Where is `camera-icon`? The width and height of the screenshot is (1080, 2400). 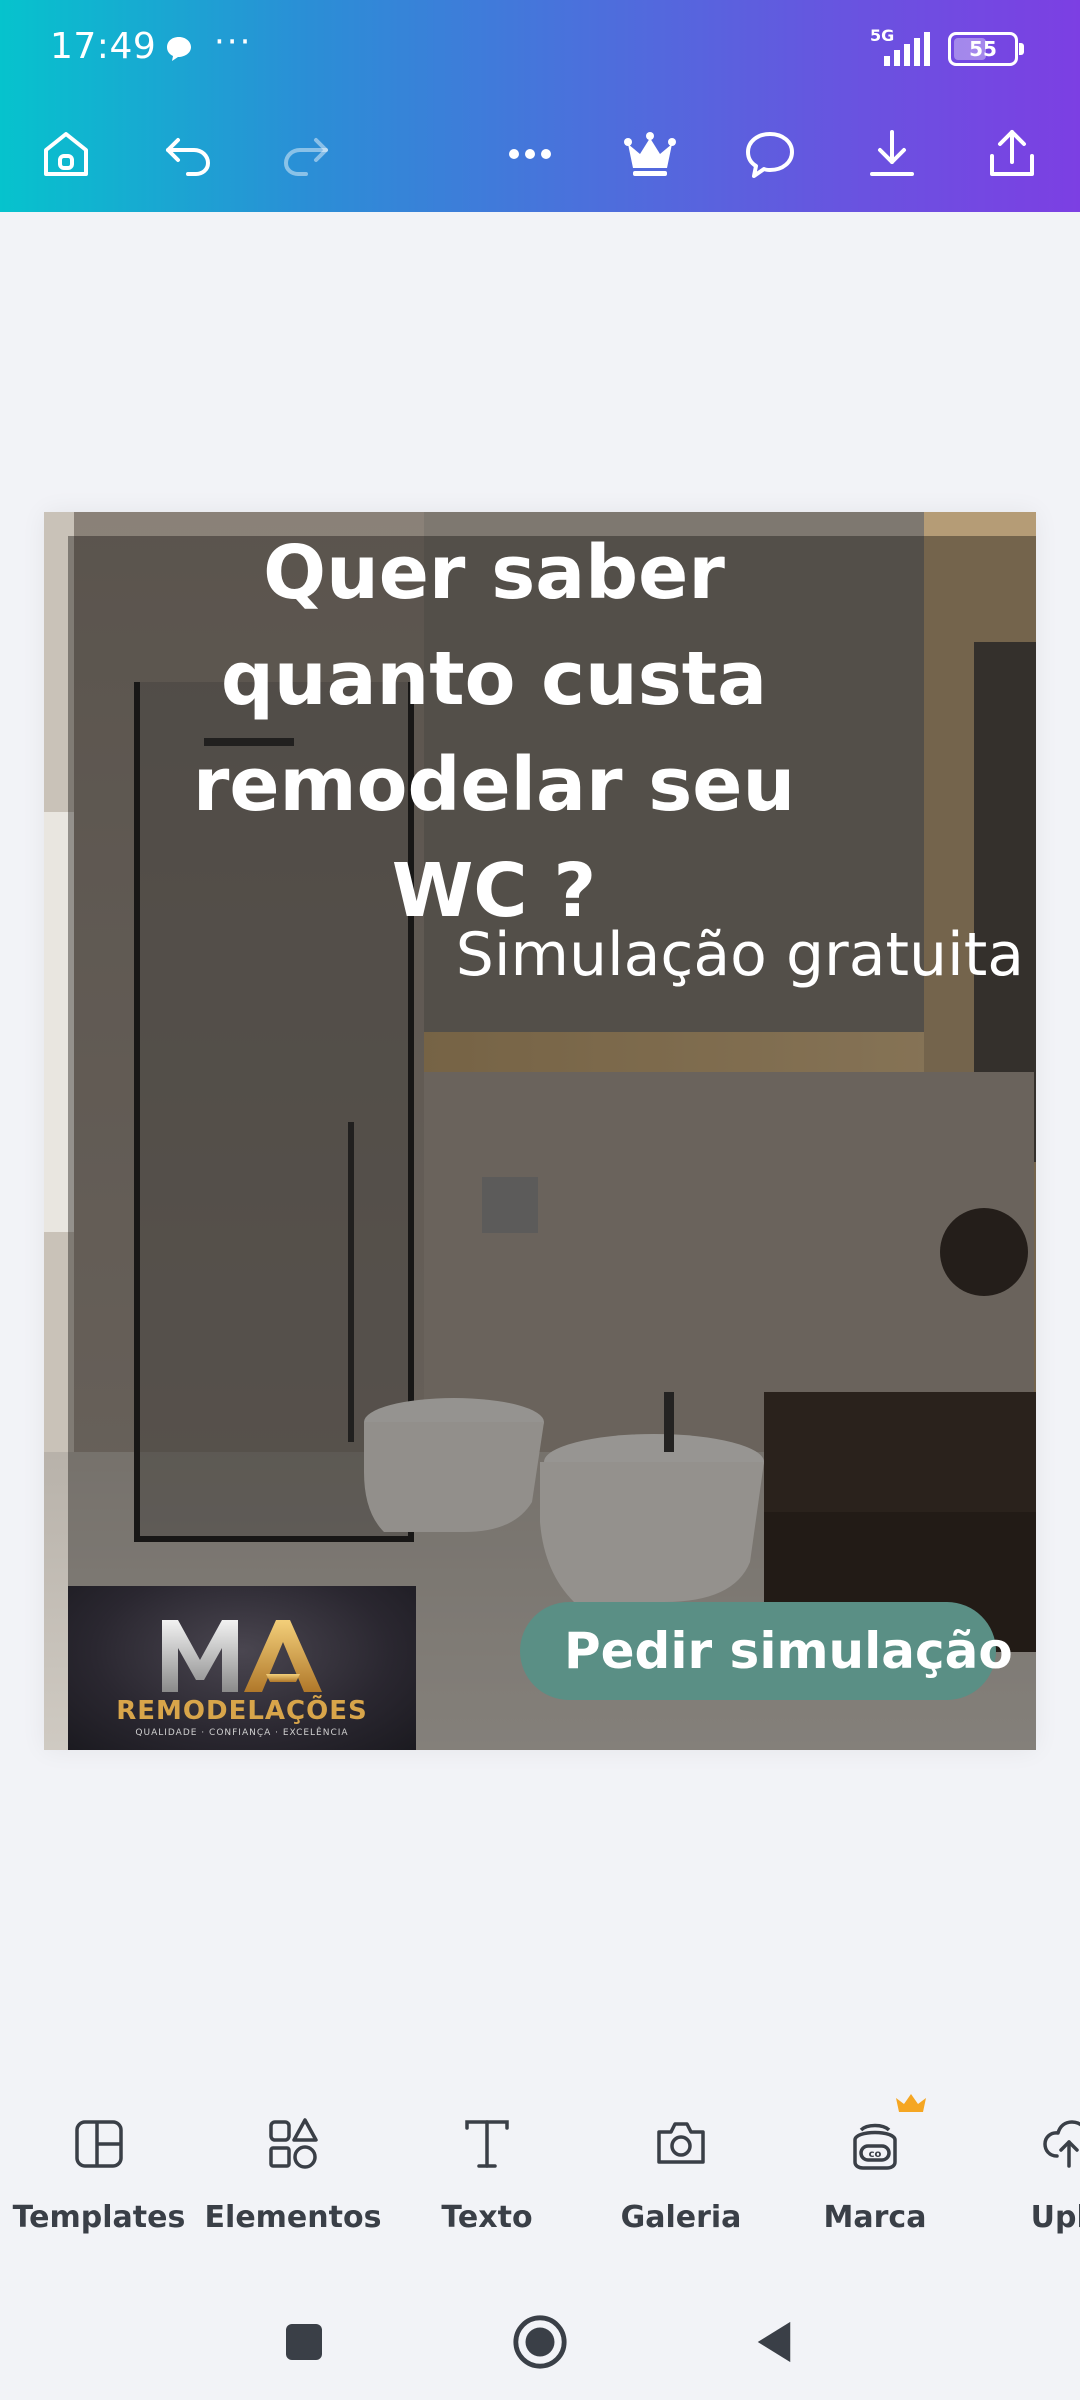
camera-icon is located at coordinates (681, 2143).